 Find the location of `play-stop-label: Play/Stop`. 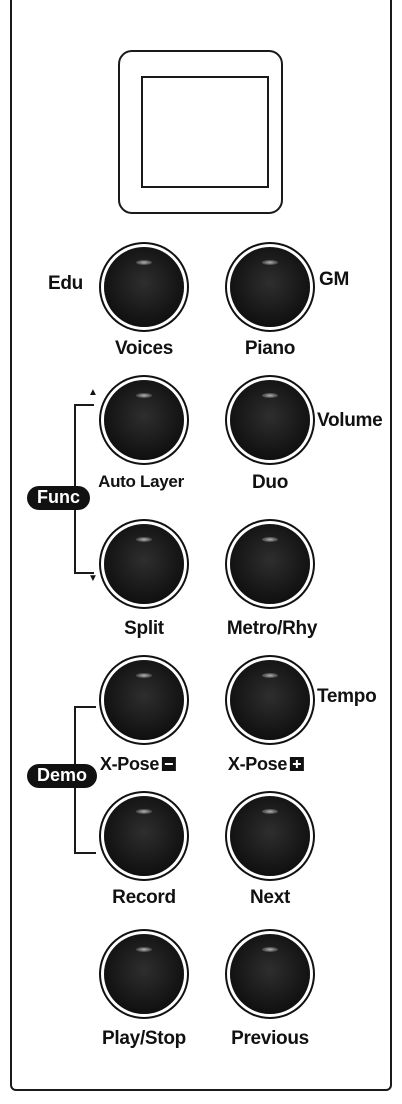

play-stop-label: Play/Stop is located at coordinates (144, 1038).